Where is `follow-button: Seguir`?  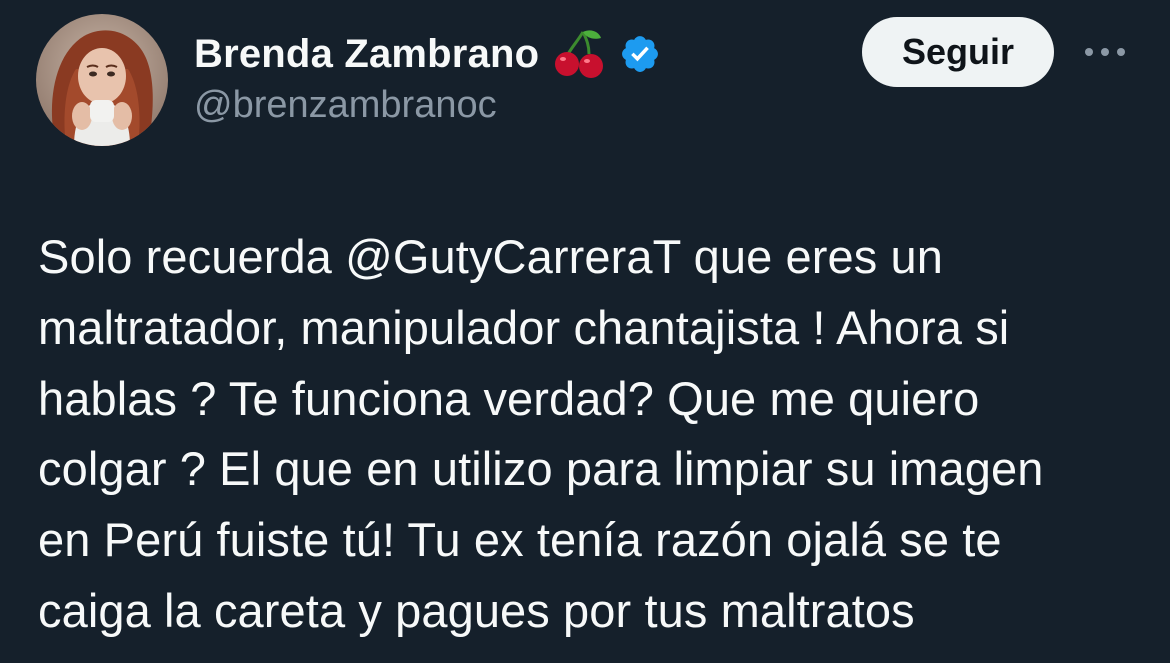 follow-button: Seguir is located at coordinates (958, 52).